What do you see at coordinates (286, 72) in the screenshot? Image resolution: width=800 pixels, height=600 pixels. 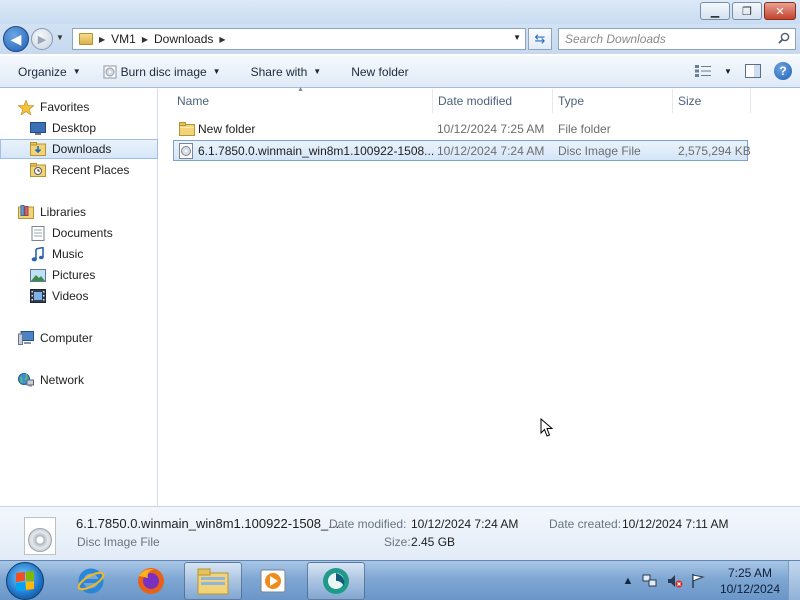 I see `share-with-button: Share with ▼` at bounding box center [286, 72].